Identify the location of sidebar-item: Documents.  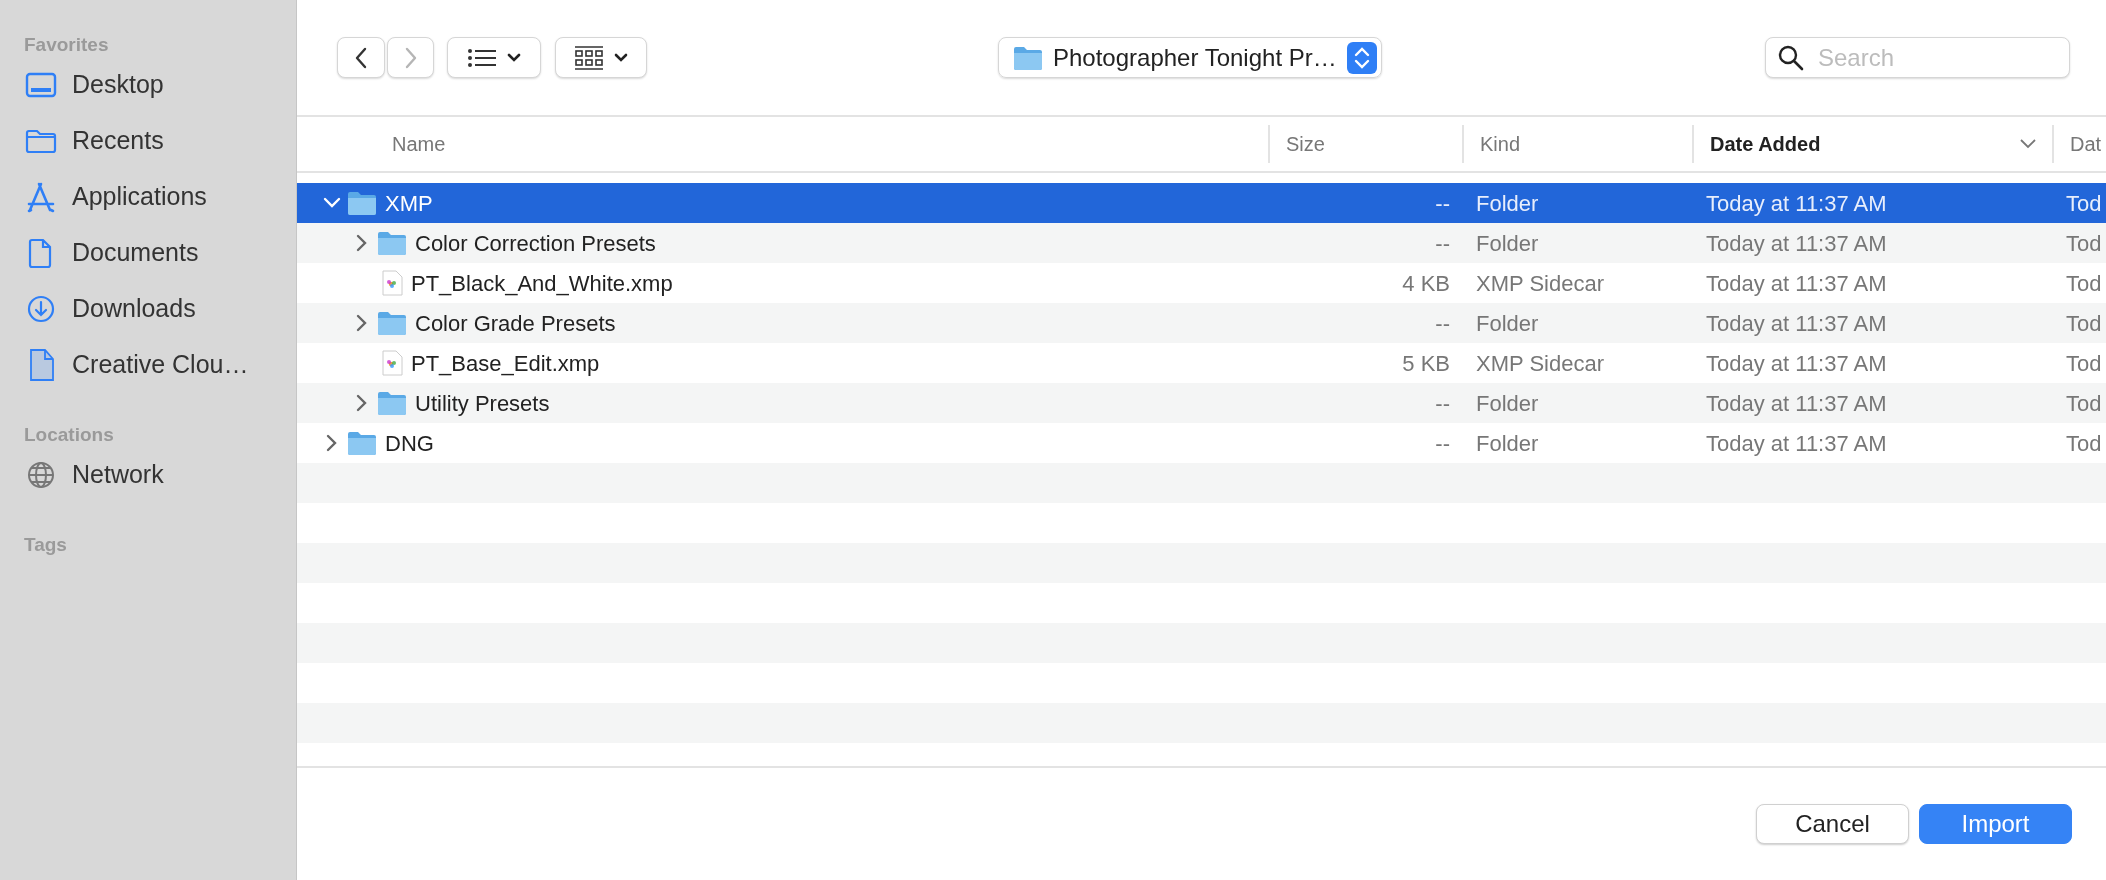
(160, 253).